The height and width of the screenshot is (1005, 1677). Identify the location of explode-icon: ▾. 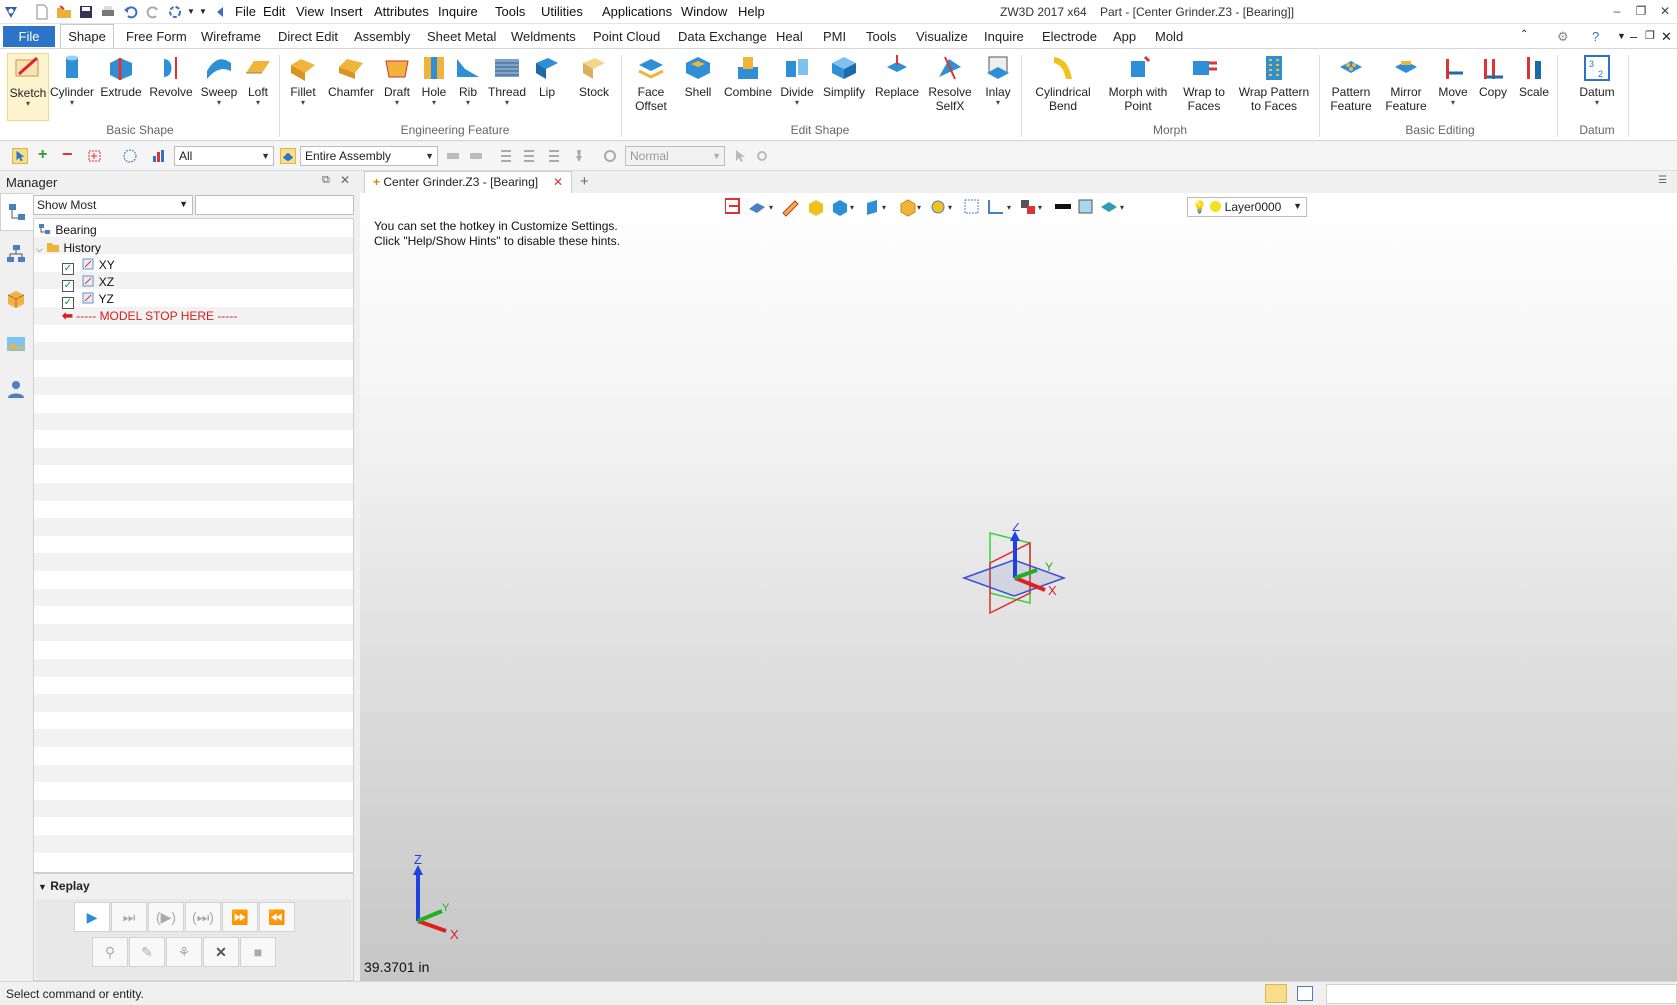
(1031, 207).